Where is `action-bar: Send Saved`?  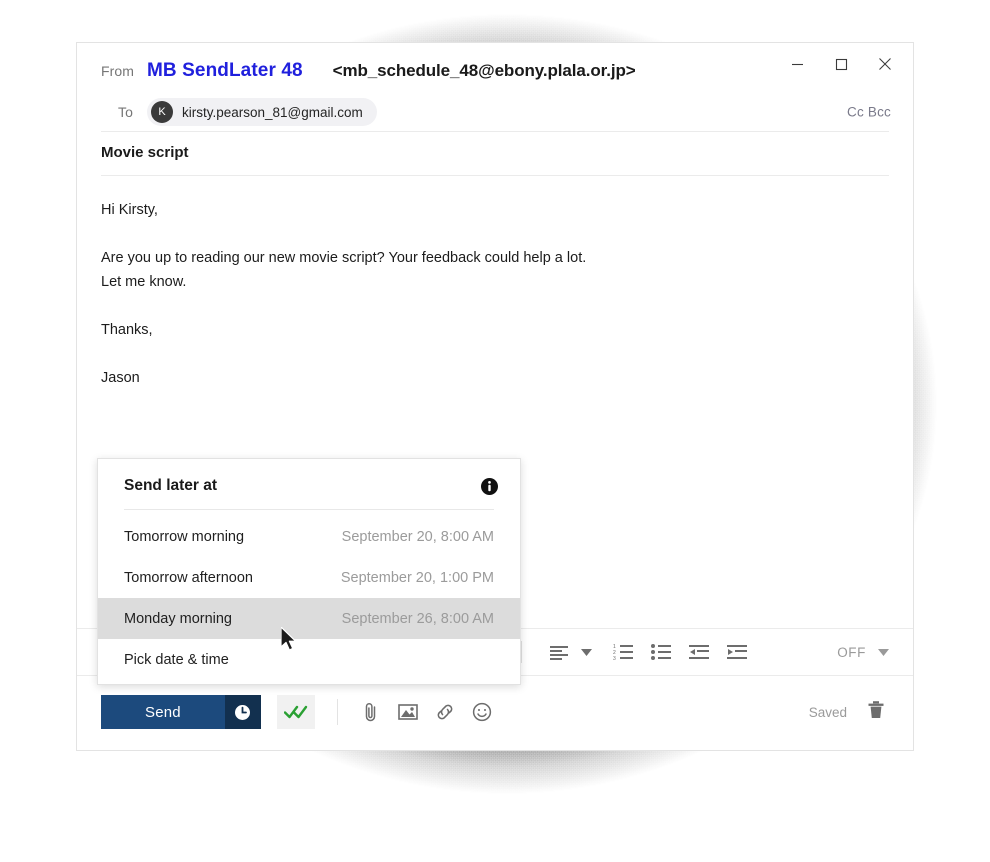 action-bar: Send Saved is located at coordinates (495, 712).